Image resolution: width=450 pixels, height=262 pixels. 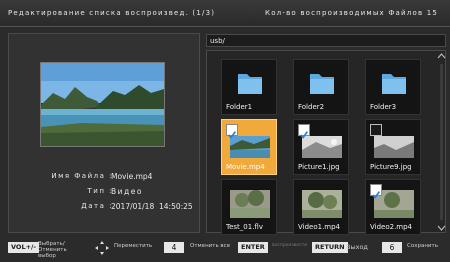 What do you see at coordinates (441, 56) in the screenshot?
I see `scroll-up-icon` at bounding box center [441, 56].